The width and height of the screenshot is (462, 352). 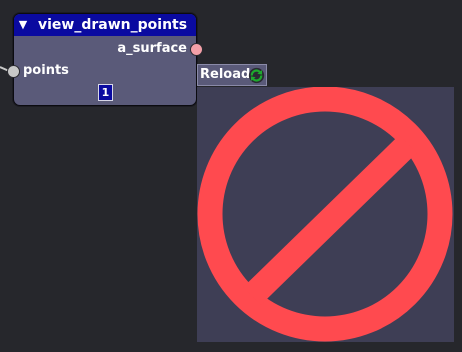 What do you see at coordinates (13, 71) in the screenshot?
I see `input-socket-points` at bounding box center [13, 71].